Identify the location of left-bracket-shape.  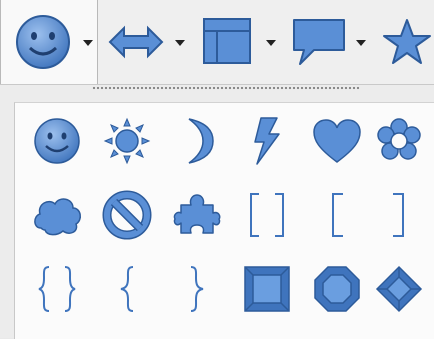
(337, 215).